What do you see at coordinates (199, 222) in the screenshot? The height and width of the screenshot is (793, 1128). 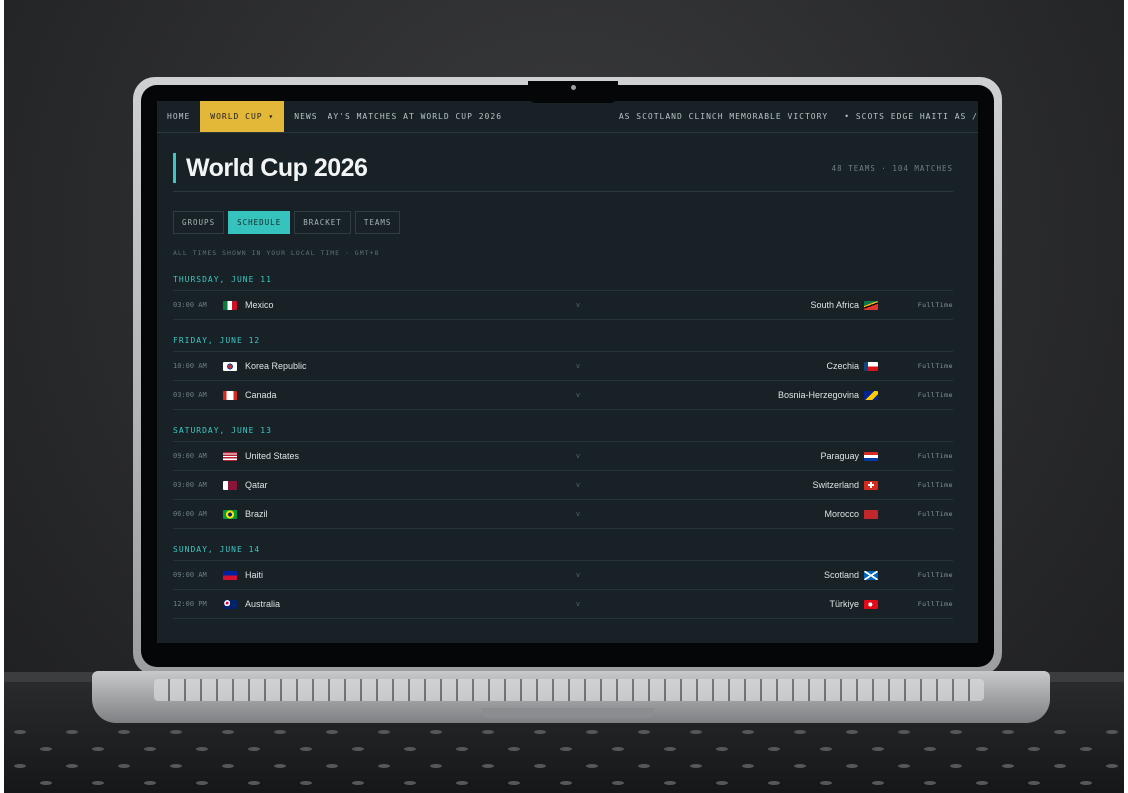 I see `tab-groups: GROUPS` at bounding box center [199, 222].